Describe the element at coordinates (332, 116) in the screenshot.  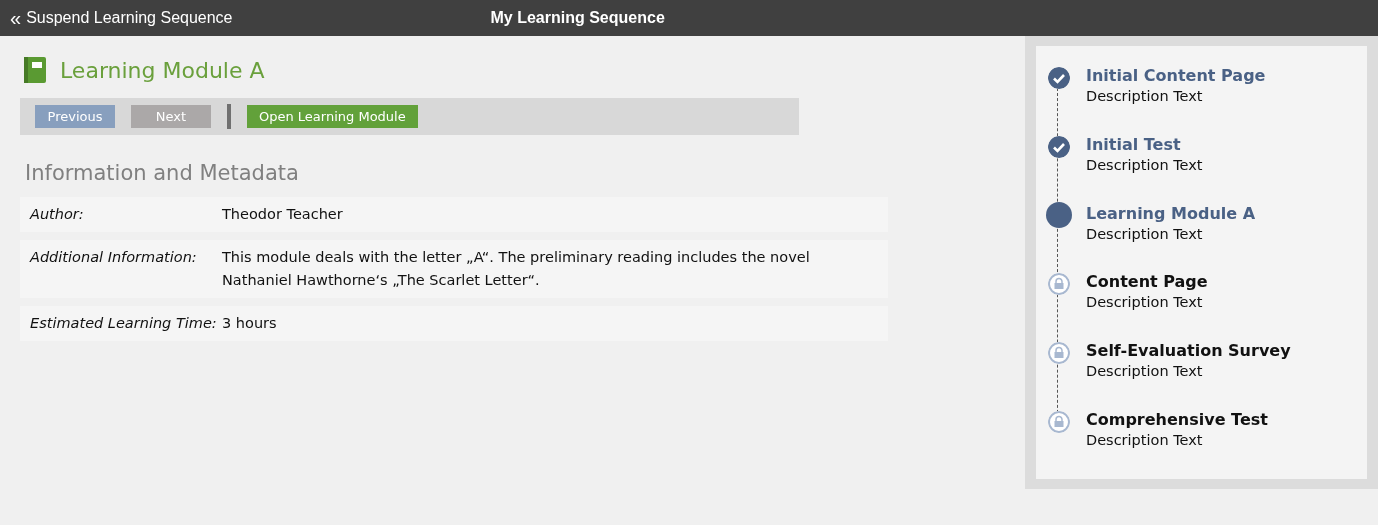
I see `open-button: Open Learning Module` at that location.